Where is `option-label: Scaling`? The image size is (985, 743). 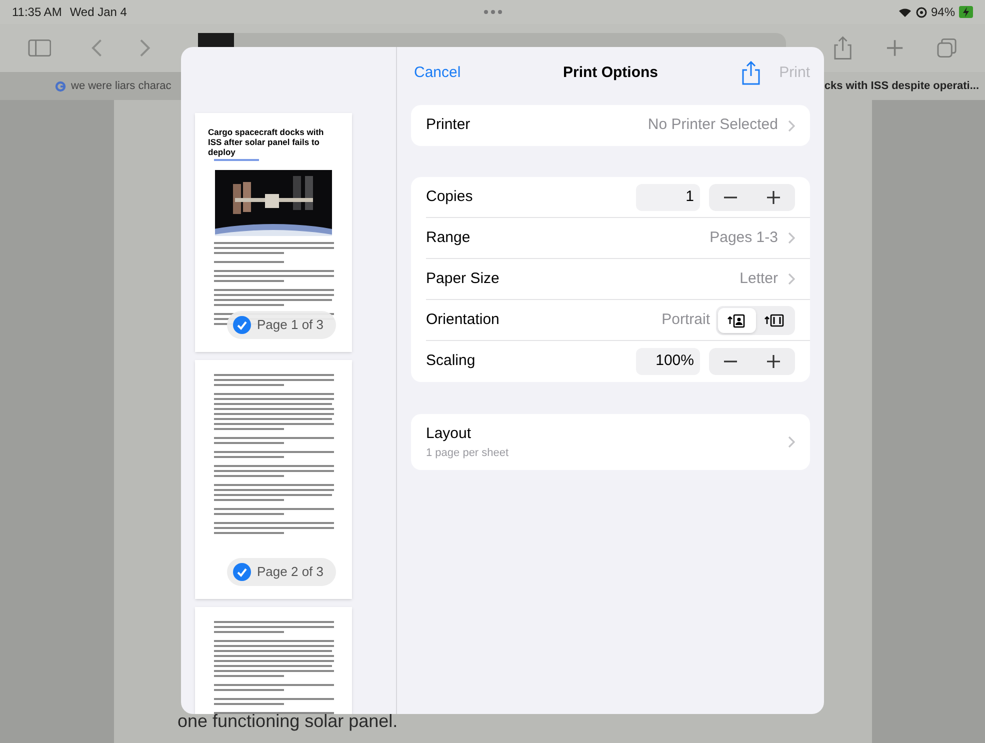
option-label: Scaling is located at coordinates (451, 361).